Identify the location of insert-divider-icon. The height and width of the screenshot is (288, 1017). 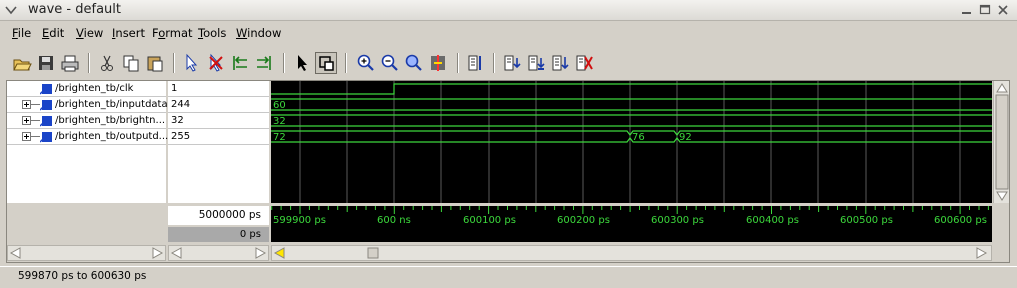
(476, 63).